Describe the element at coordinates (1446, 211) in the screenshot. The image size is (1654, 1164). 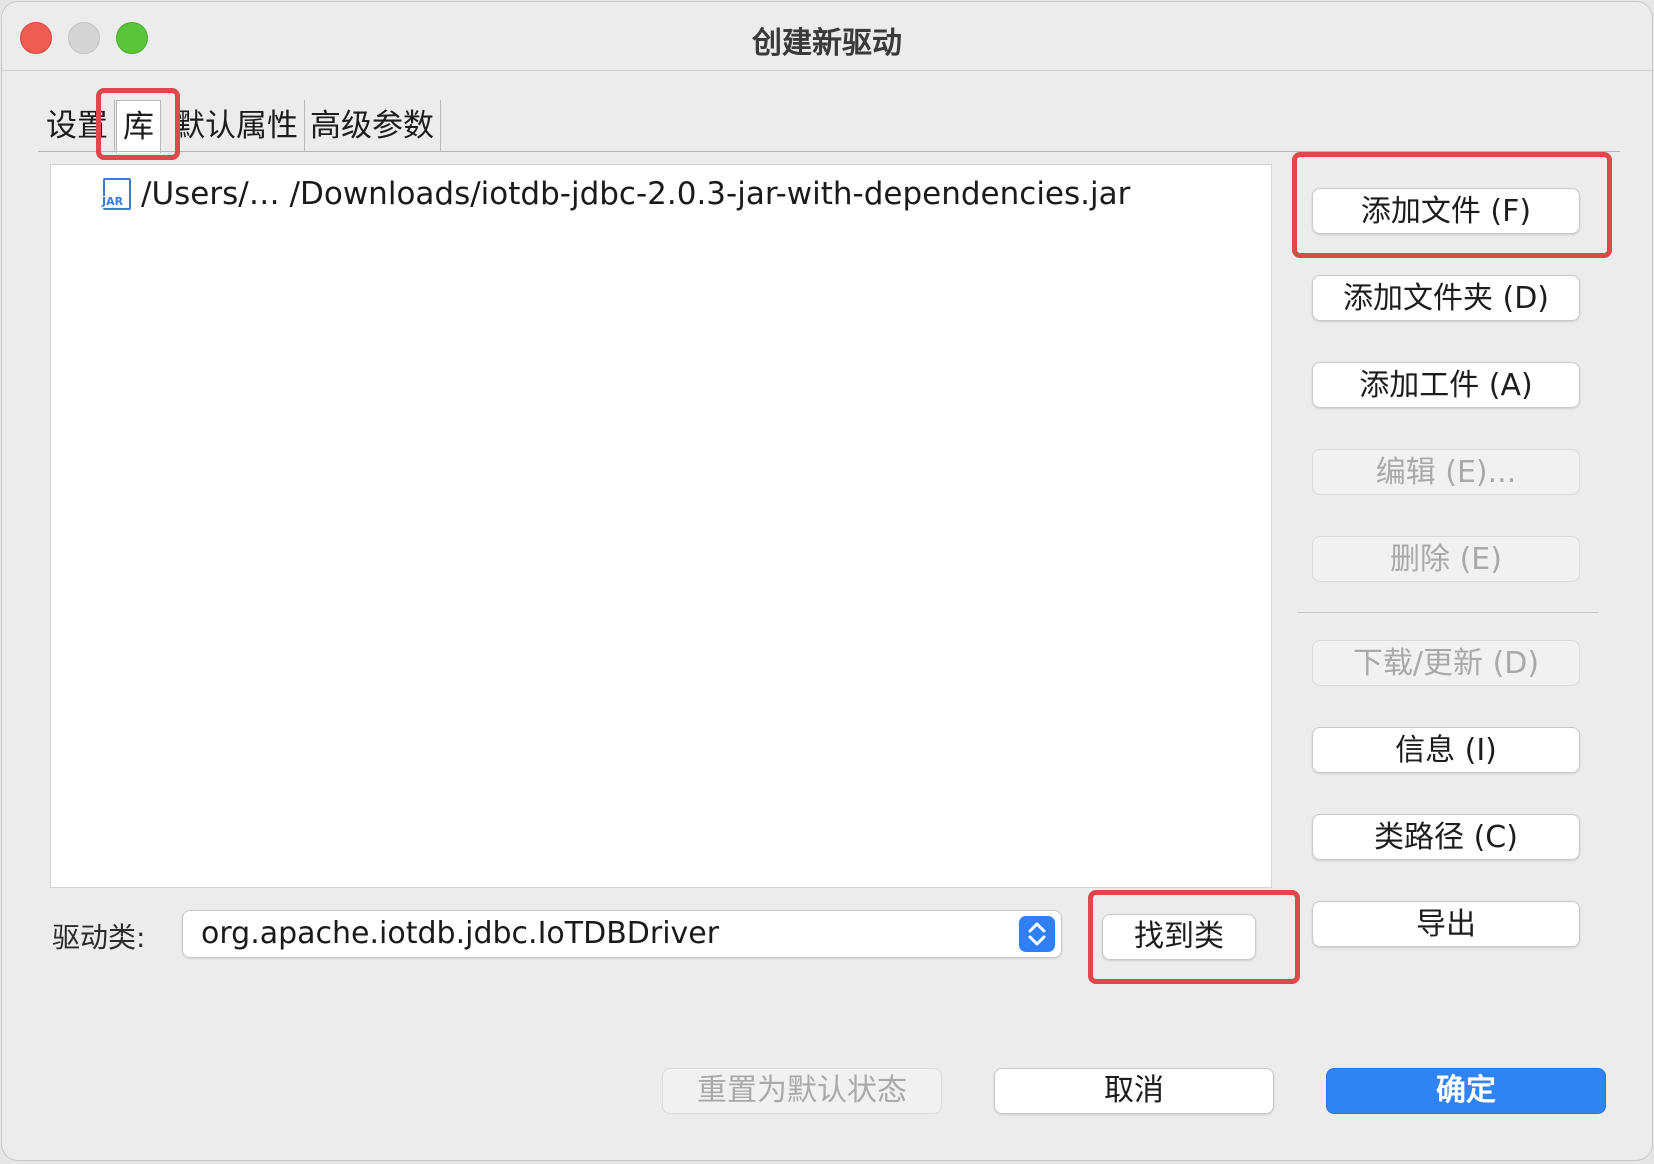
I see `add-file-button: 添加文件 (F)` at that location.